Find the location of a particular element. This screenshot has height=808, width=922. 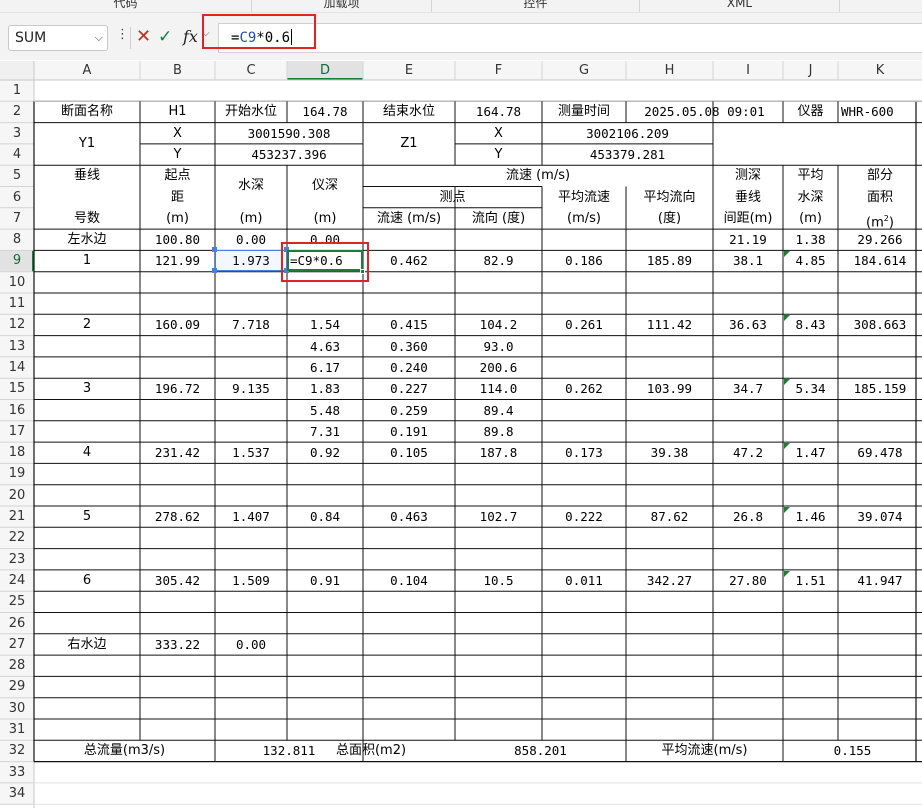

cell-g15: 0.262 is located at coordinates (584, 388).